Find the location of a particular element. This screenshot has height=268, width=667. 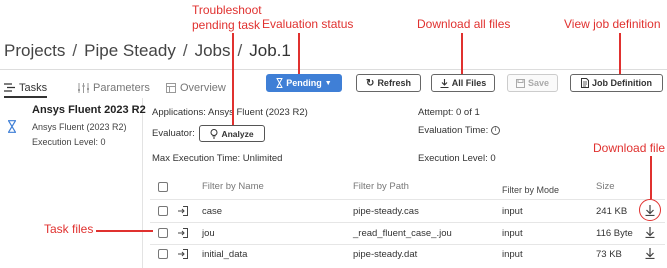

info-icon: i is located at coordinates (495, 130).